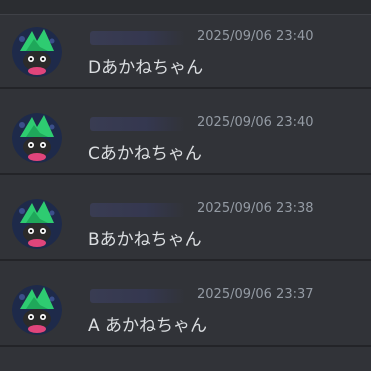  I want to click on message-timestamp: 2025/09/06 23:37, so click(255, 294).